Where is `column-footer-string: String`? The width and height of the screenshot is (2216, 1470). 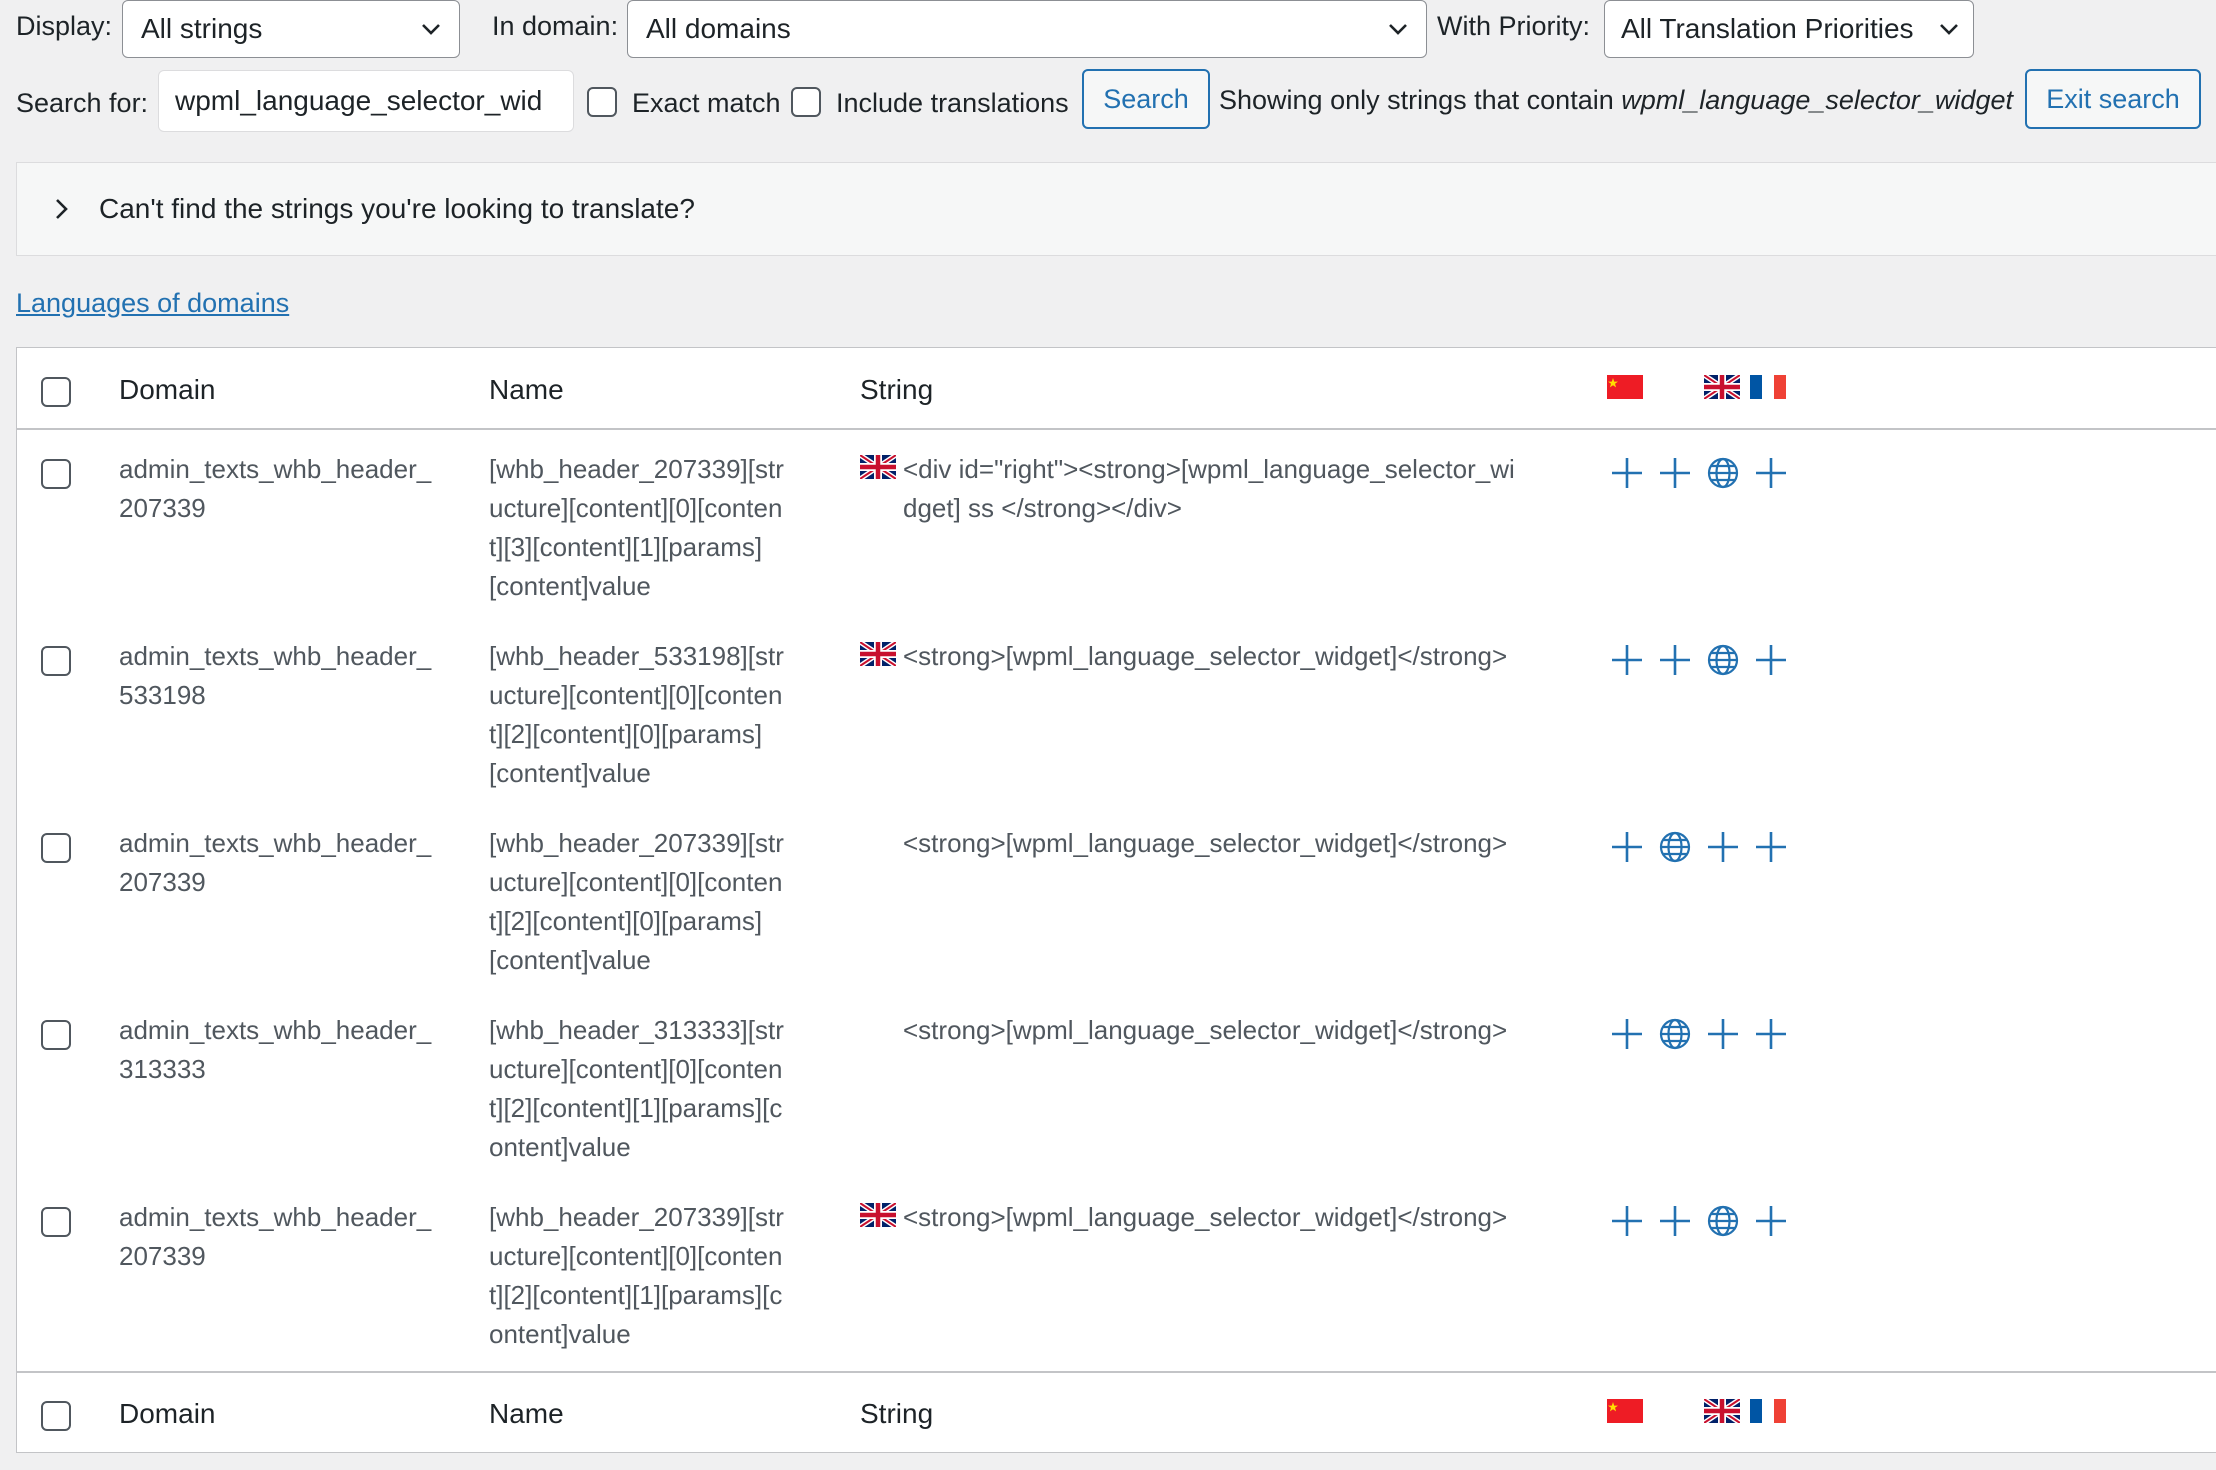 column-footer-string: String is located at coordinates (896, 1414).